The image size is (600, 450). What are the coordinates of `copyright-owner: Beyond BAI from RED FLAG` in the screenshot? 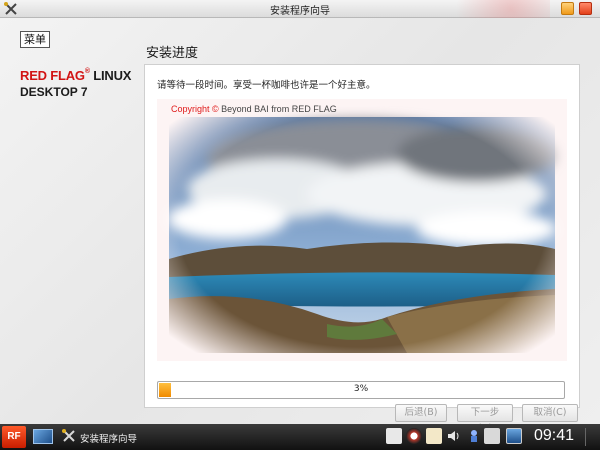 It's located at (279, 109).